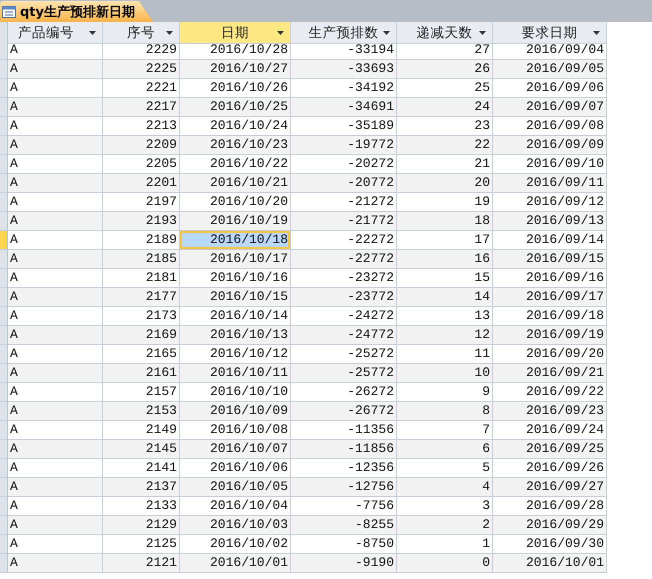  I want to click on table-cell: 24, so click(445, 107).